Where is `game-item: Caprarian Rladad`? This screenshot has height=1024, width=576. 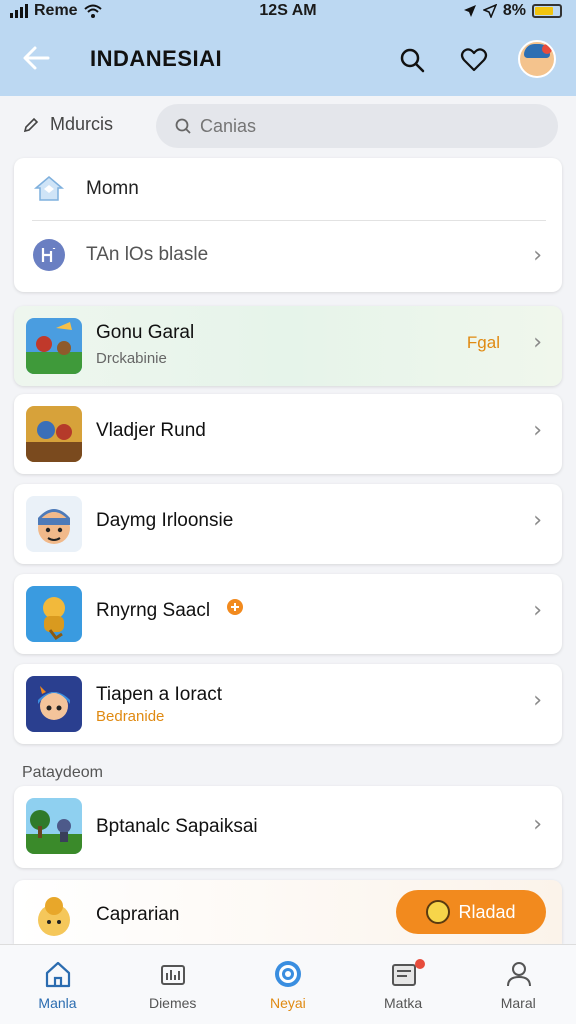
game-item: Caprarian Rladad is located at coordinates (288, 912).